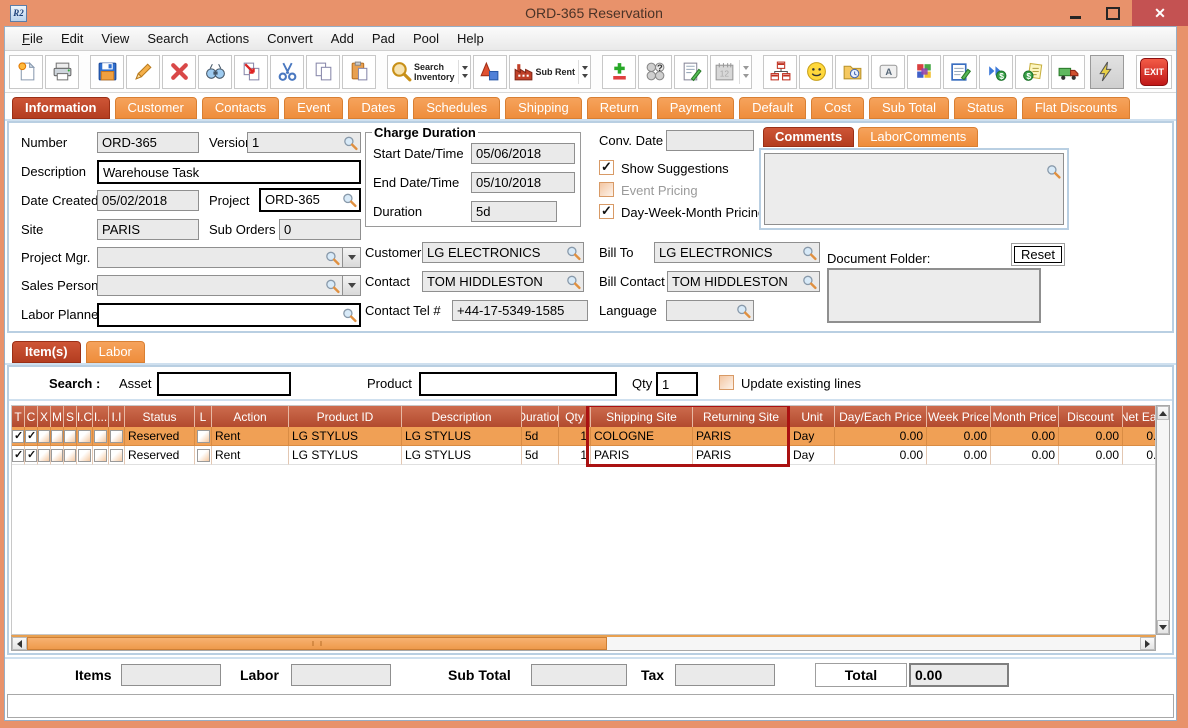  Describe the element at coordinates (523, 182) in the screenshot. I see `end-date-field: 05/10/2018` at that location.